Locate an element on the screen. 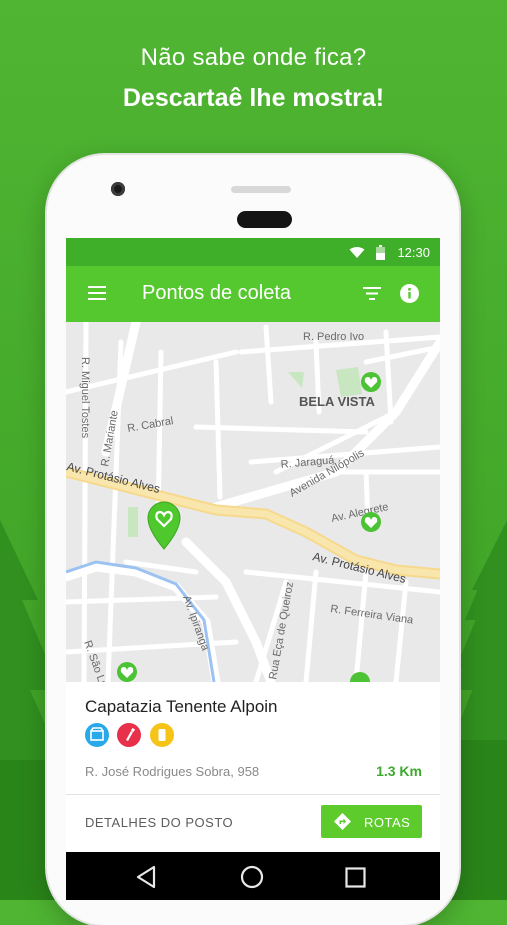 The height and width of the screenshot is (925, 507). headline-question: Não sabe onde fica? is located at coordinates (253, 57).